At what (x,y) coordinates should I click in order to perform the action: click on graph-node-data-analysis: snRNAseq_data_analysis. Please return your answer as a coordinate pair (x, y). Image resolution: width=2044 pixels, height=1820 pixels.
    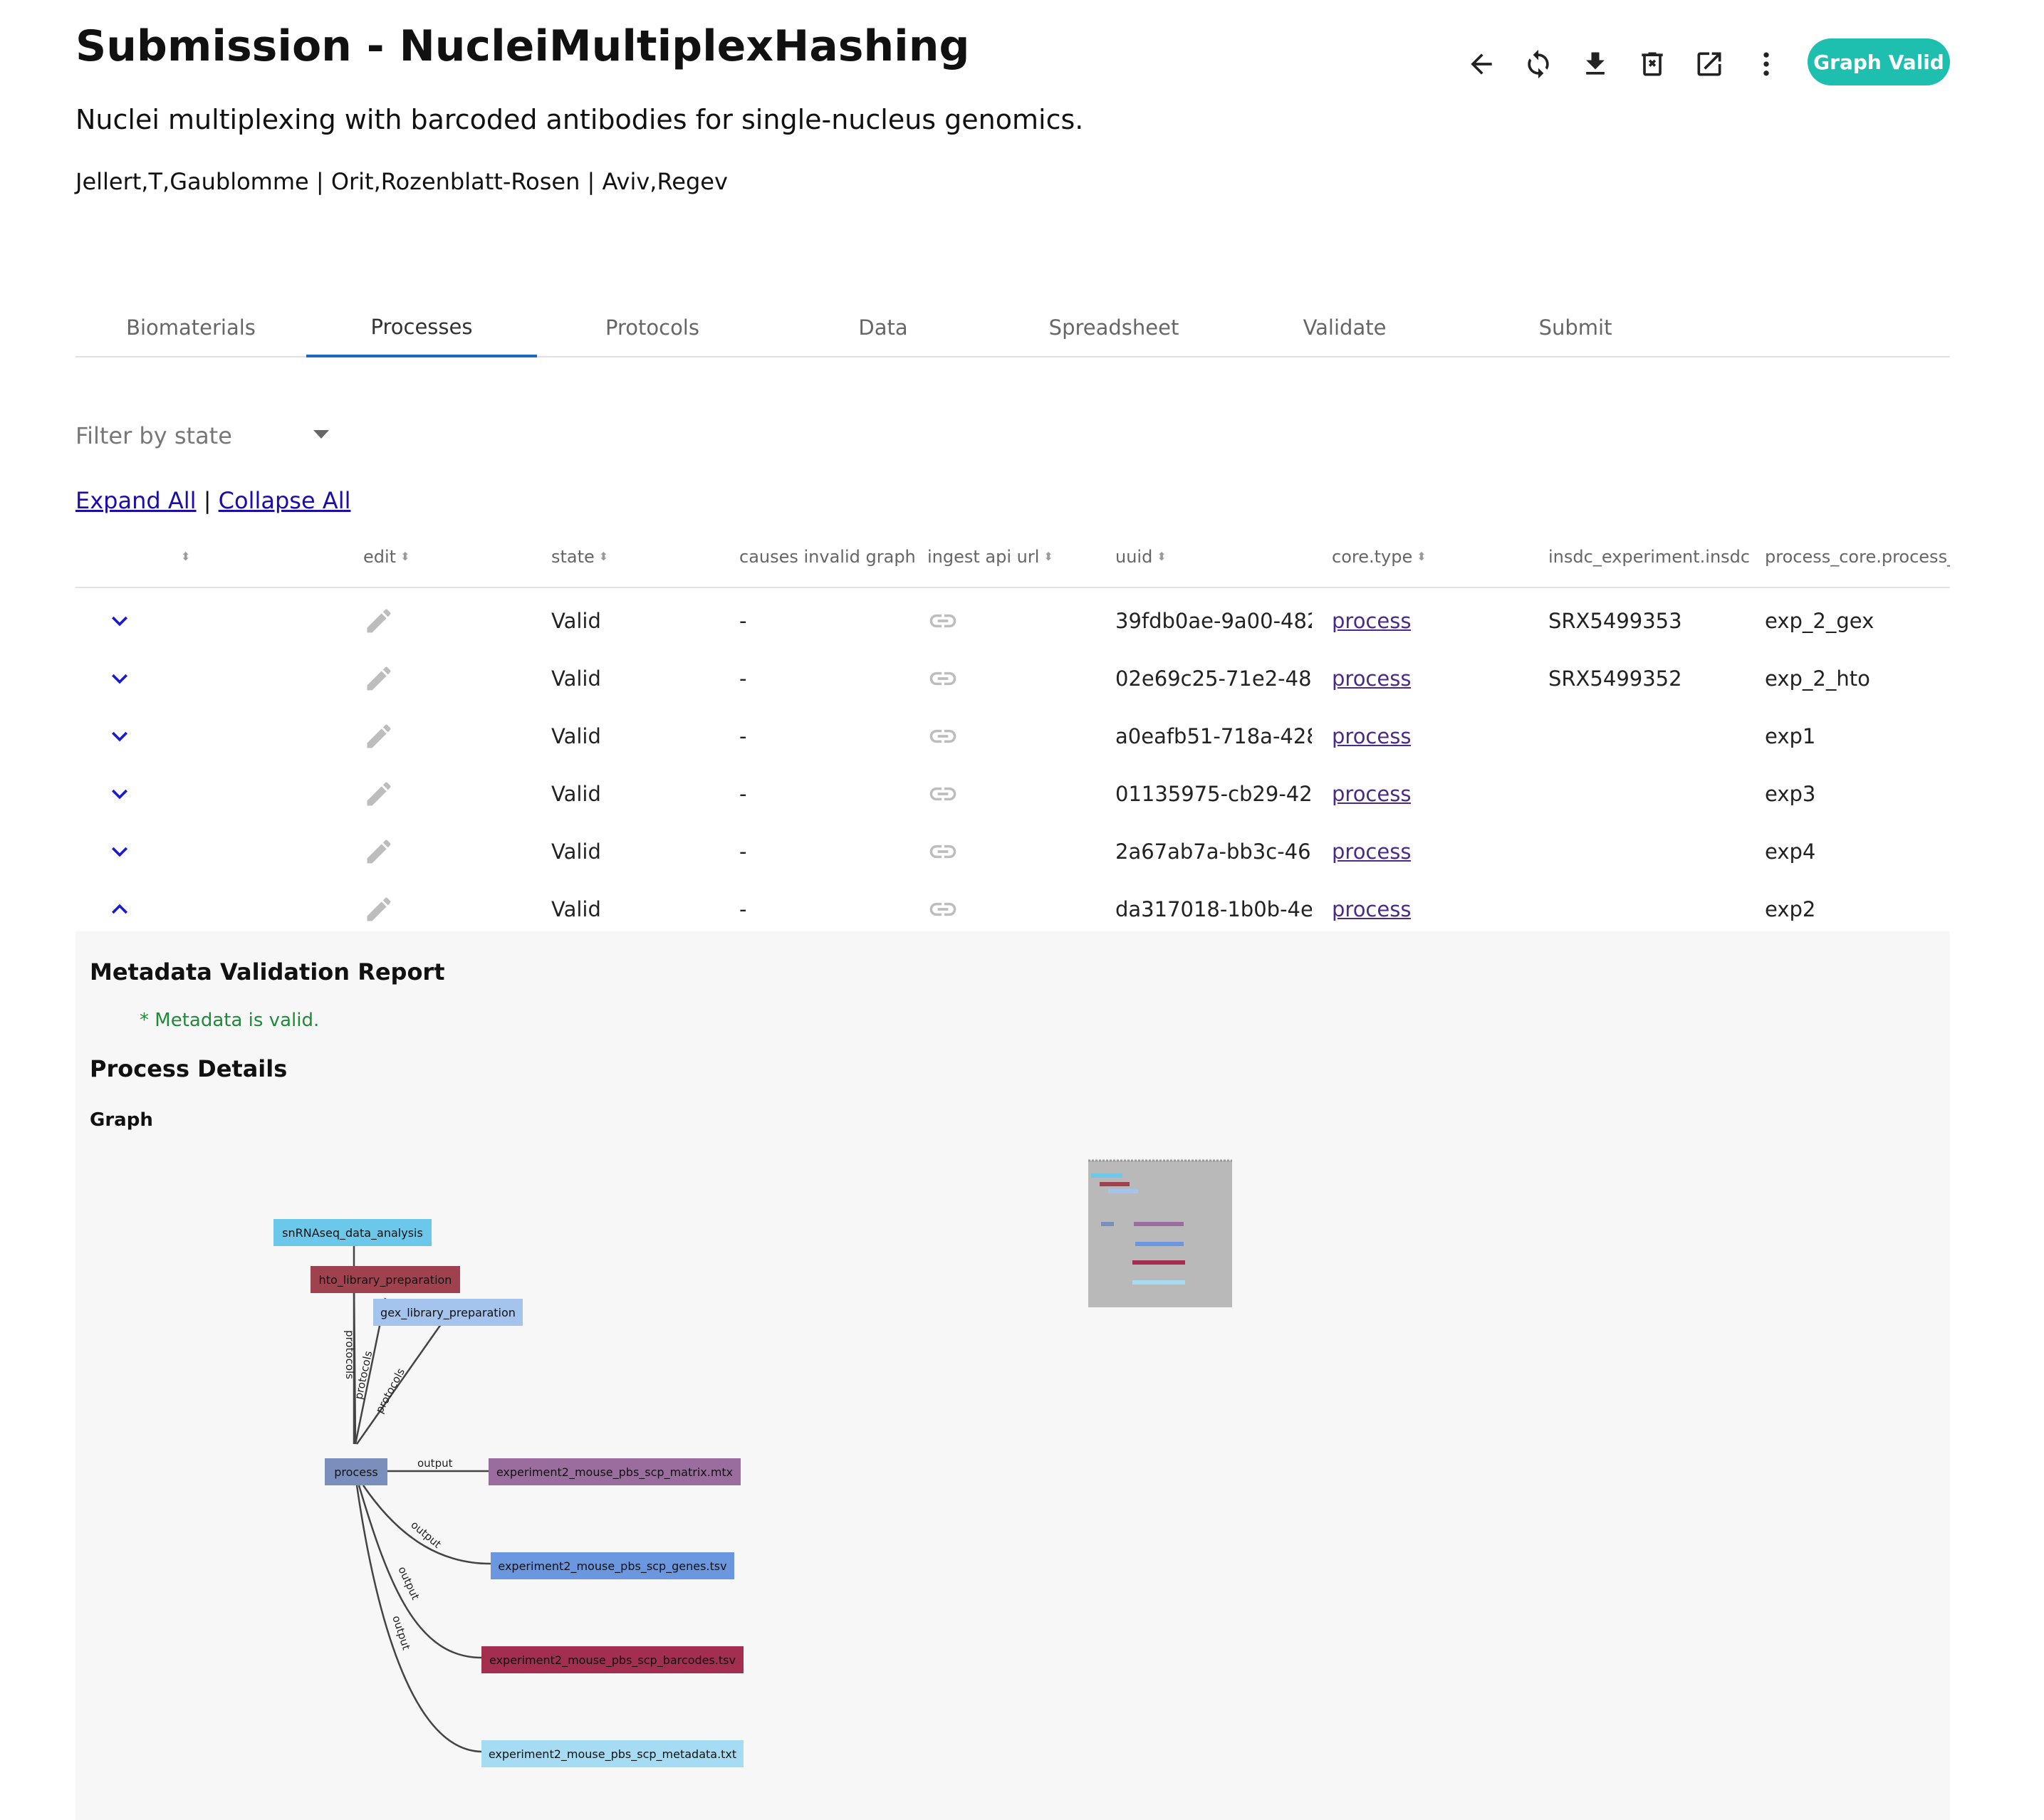
    Looking at the image, I should click on (352, 1232).